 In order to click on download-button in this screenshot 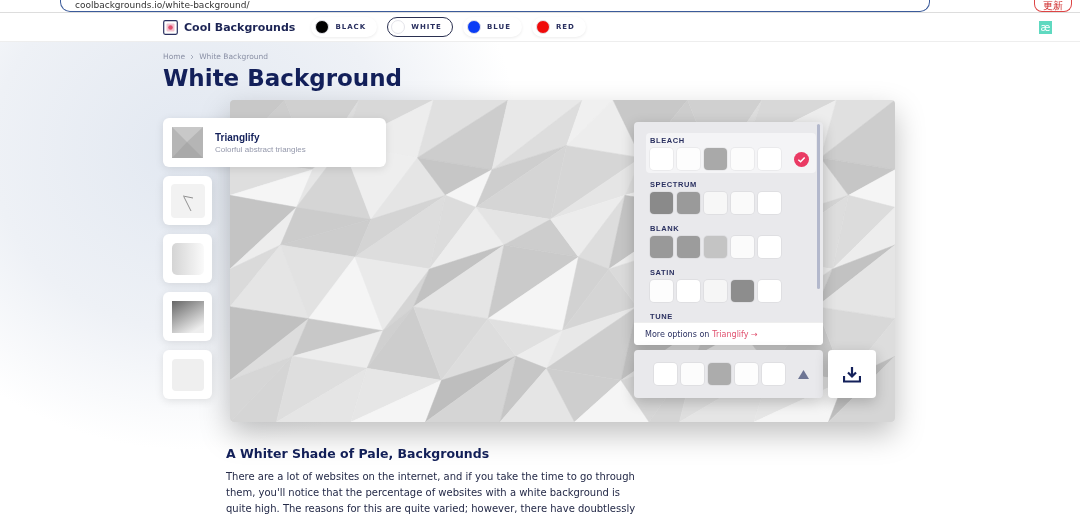, I will do `click(852, 374)`.